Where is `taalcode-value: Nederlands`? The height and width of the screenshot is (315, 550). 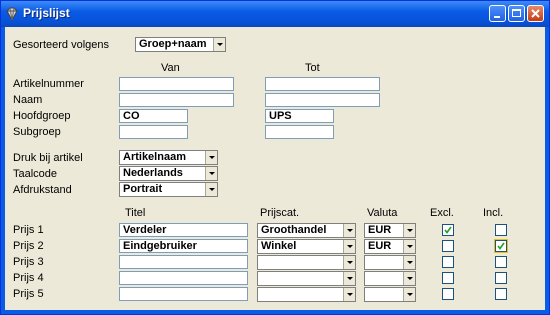 taalcode-value: Nederlands is located at coordinates (153, 173).